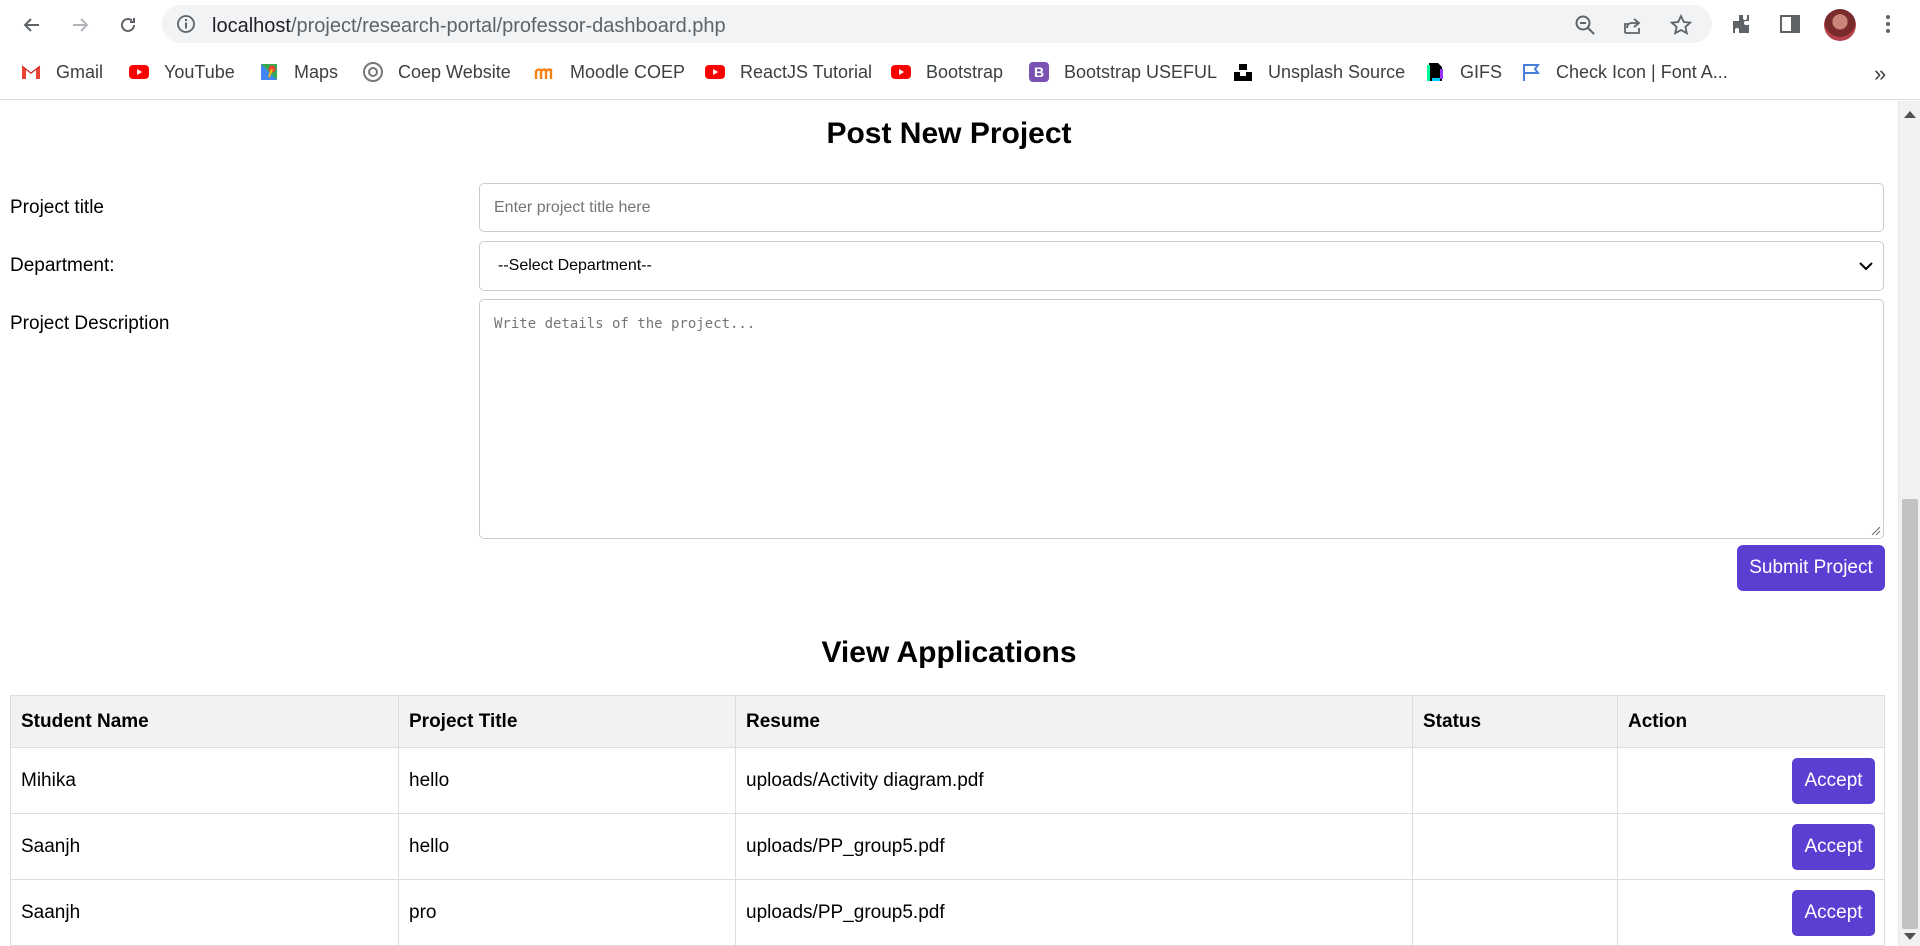 The height and width of the screenshot is (946, 1920). Describe the element at coordinates (1910, 936) in the screenshot. I see `scroll-down-arrow-icon` at that location.